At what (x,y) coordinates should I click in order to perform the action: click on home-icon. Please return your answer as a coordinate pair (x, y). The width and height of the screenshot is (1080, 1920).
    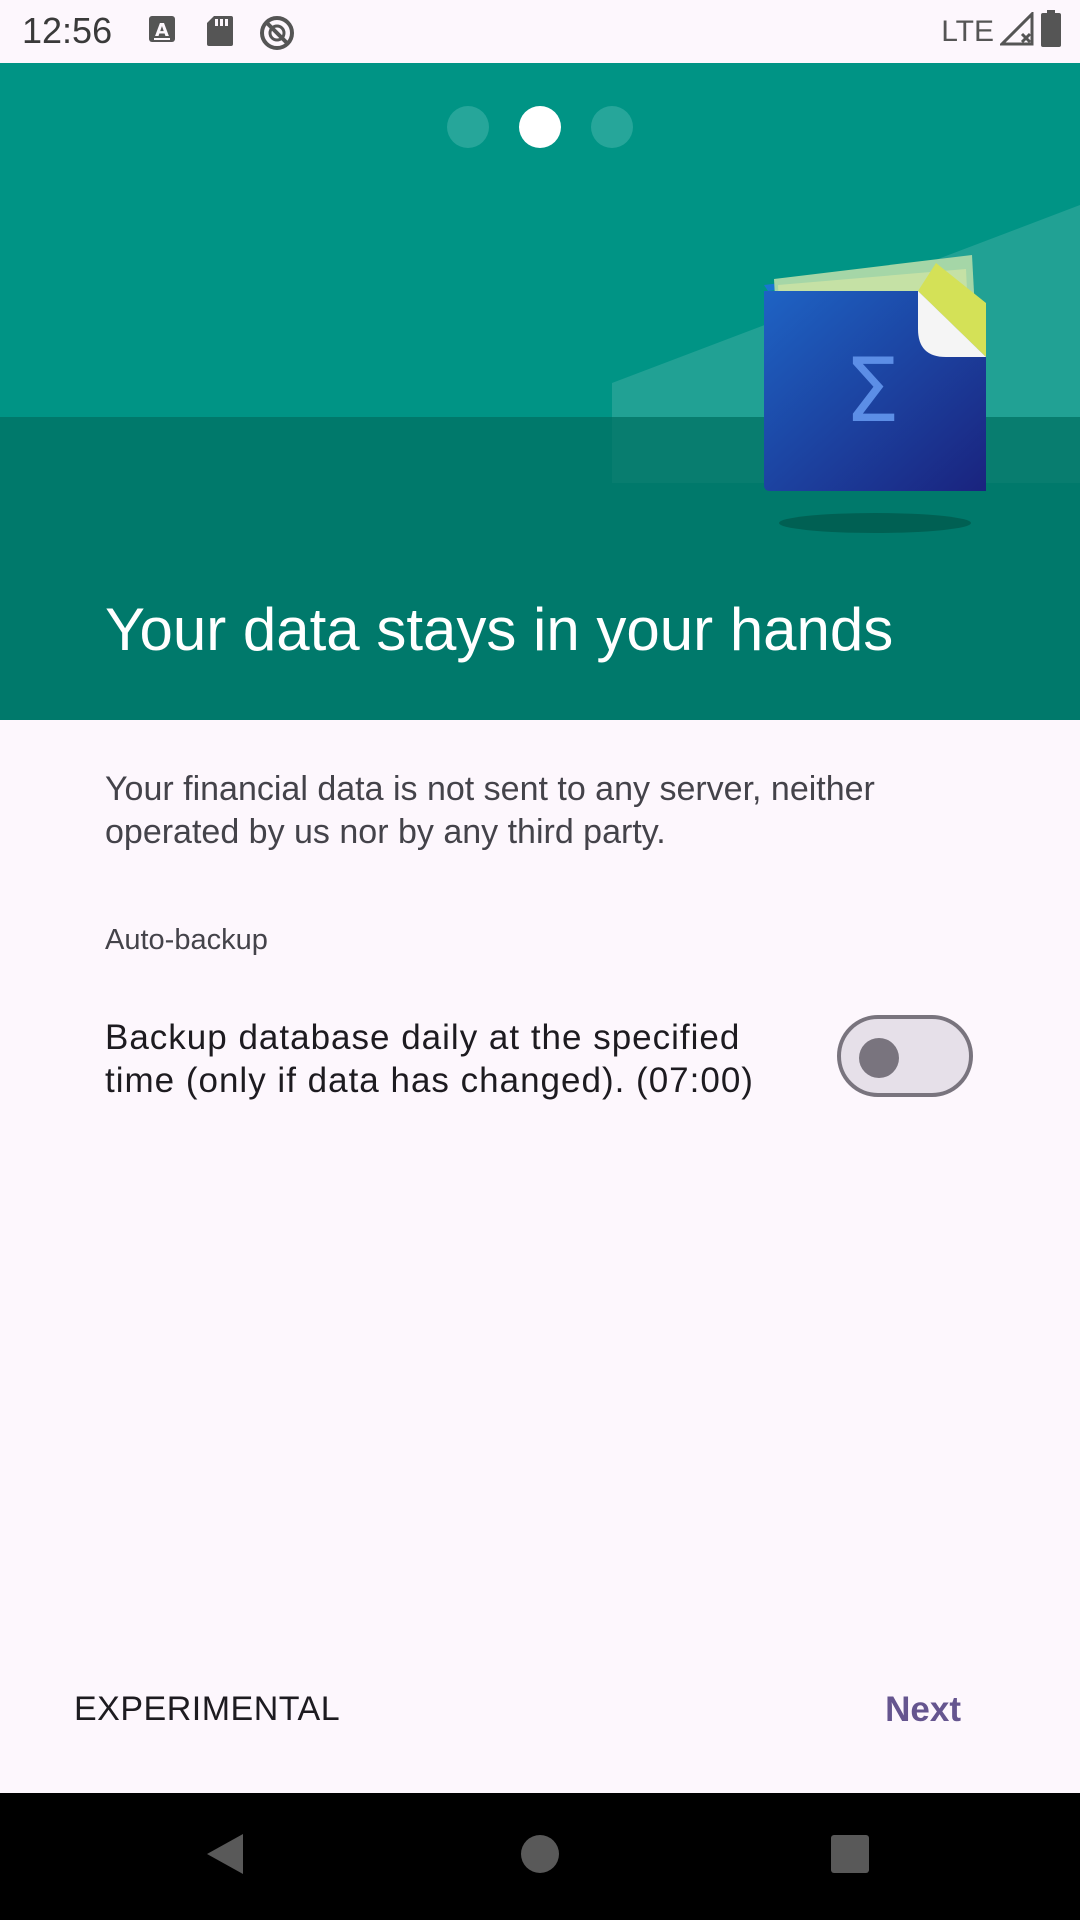
    Looking at the image, I should click on (540, 1856).